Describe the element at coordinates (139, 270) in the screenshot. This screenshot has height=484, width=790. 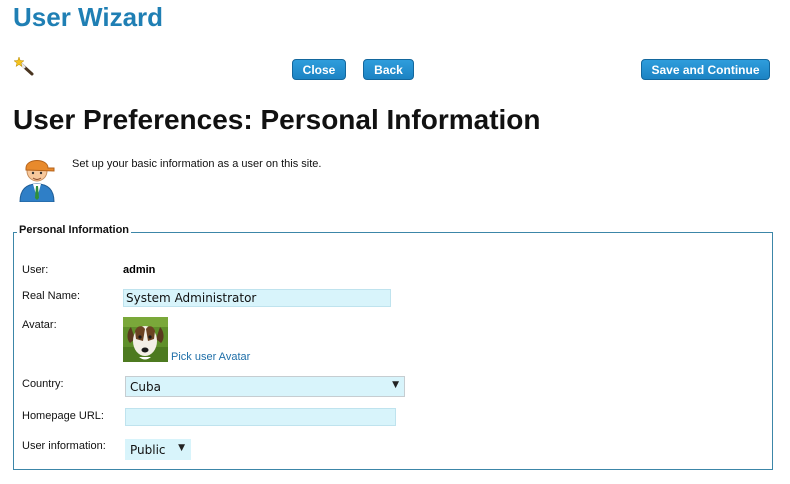
I see `user-value: admin` at that location.